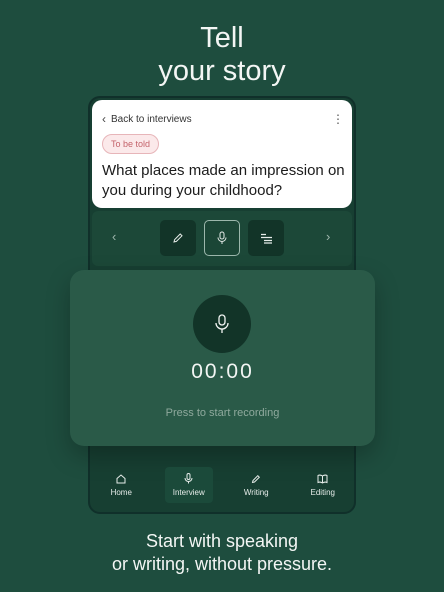 This screenshot has width=444, height=592. I want to click on chevron-left-icon: ‹, so click(104, 119).